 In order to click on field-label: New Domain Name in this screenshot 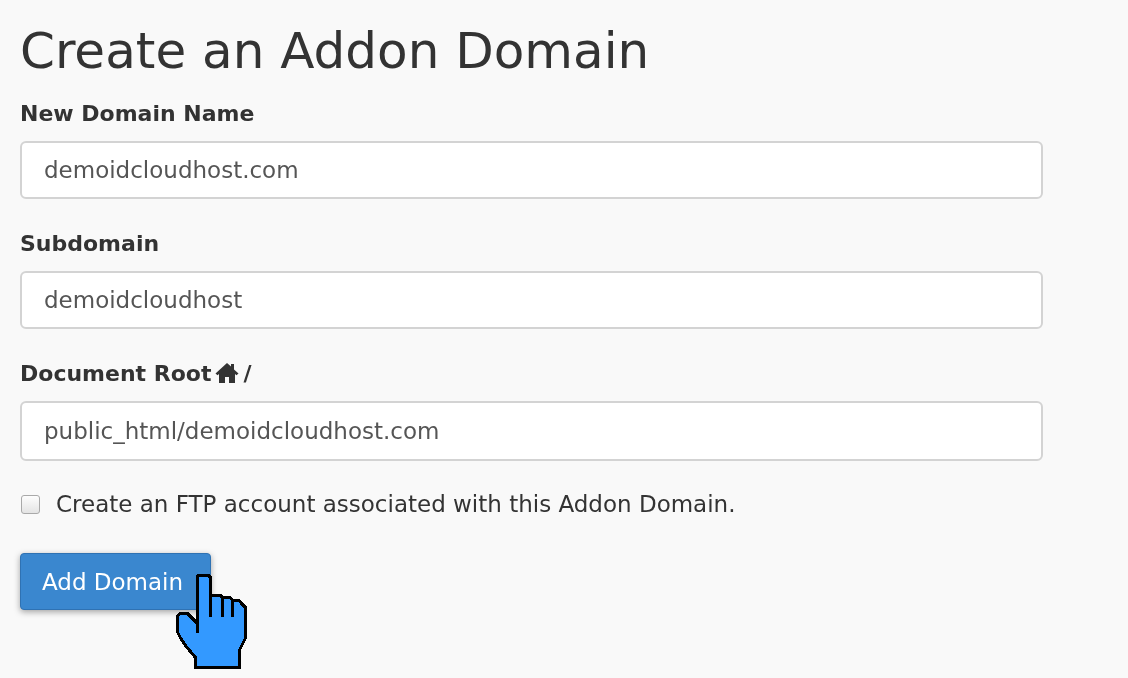, I will do `click(137, 113)`.